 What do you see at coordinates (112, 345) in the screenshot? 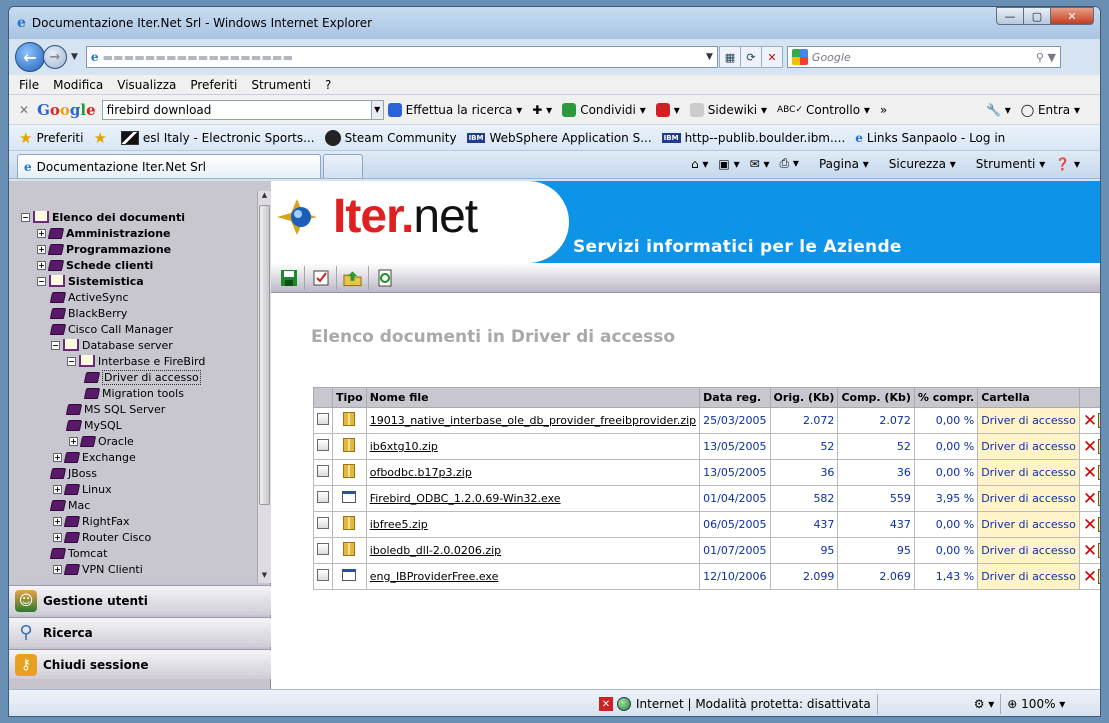
I see `tree-database-server: − Database server` at bounding box center [112, 345].